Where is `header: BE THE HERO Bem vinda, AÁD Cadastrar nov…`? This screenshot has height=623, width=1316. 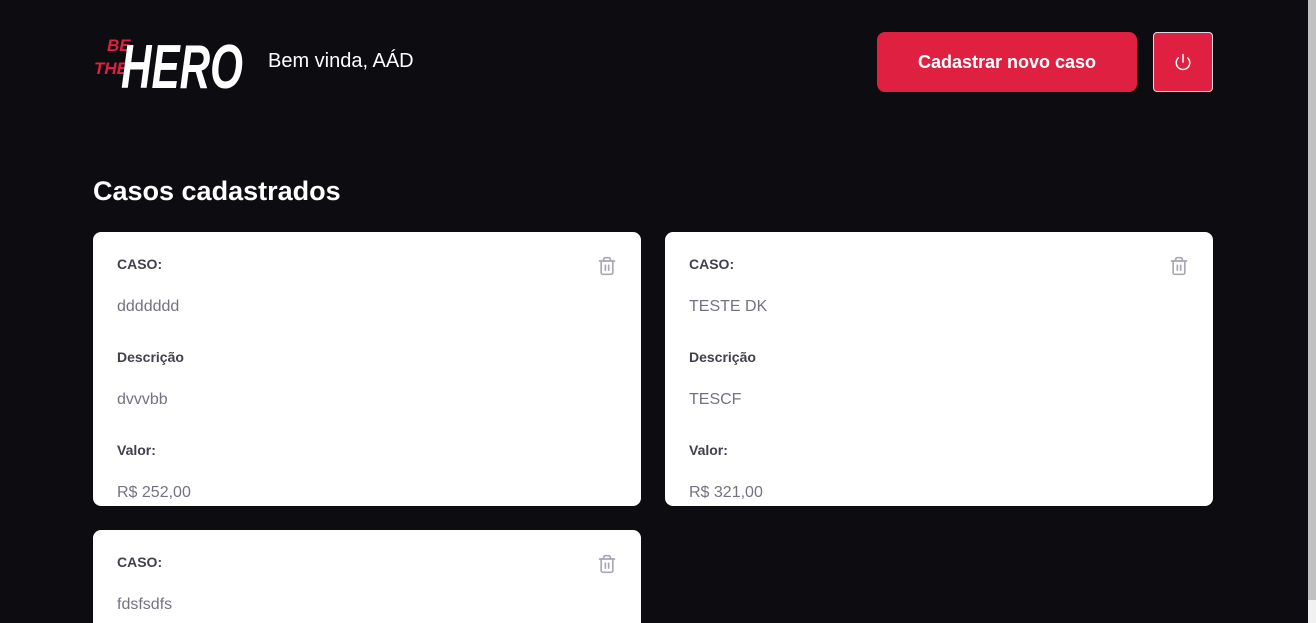
header: BE THE HERO Bem vinda, AÁD Cadastrar nov… is located at coordinates (653, 64).